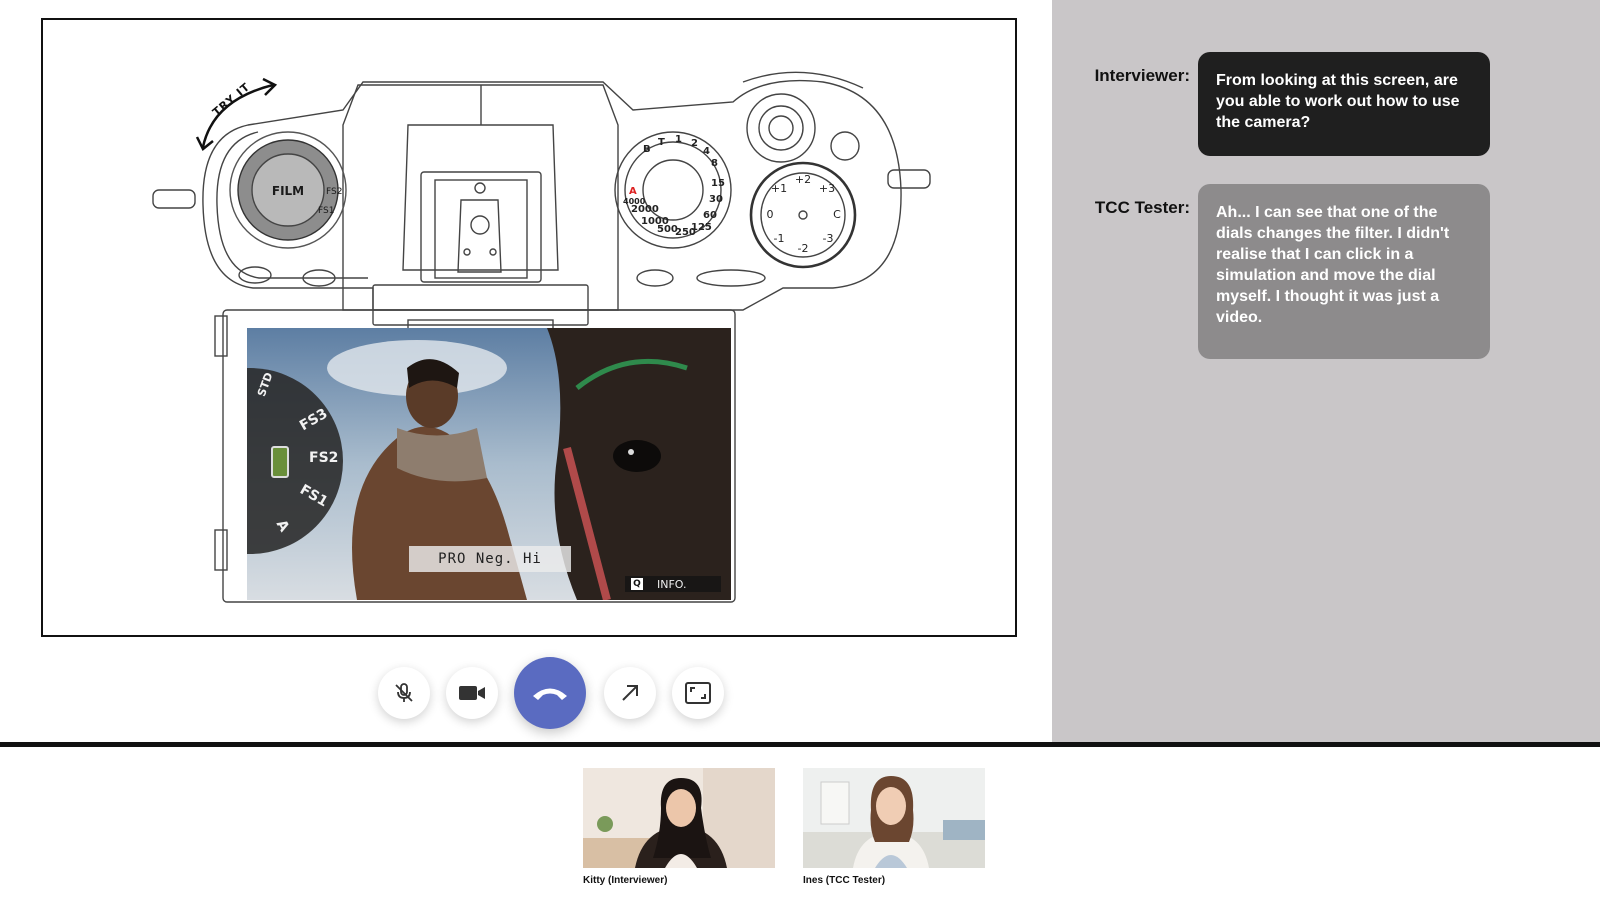 This screenshot has height=900, width=1600. Describe the element at coordinates (288, 191) in the screenshot. I see `film-dial-center-label: FILM` at that location.